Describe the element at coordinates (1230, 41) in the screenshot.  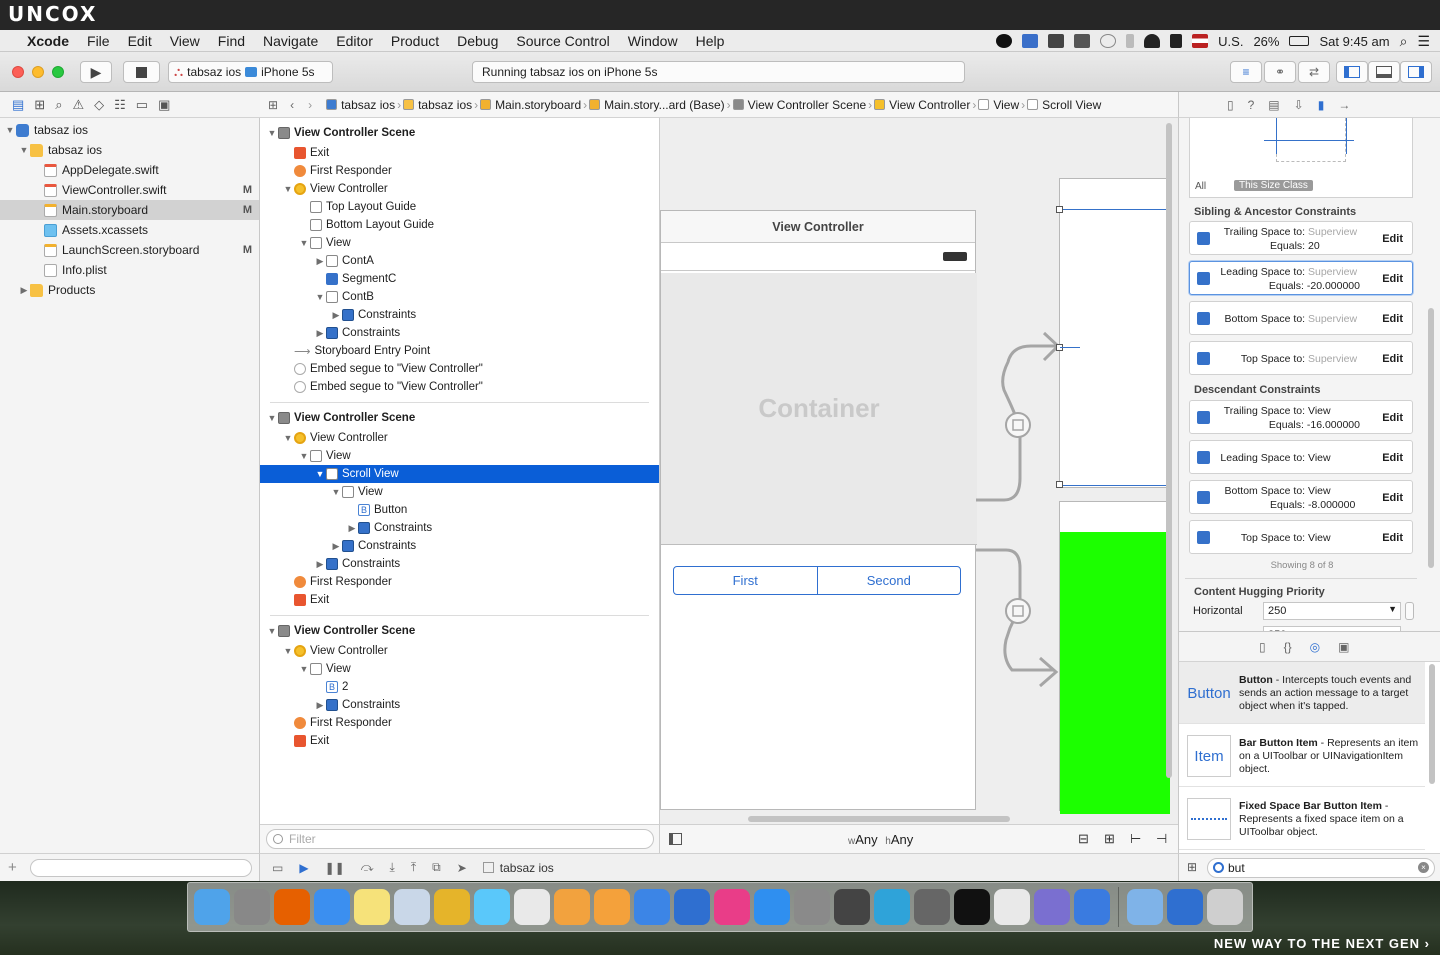
I see `input-source-label: U.S.` at that location.